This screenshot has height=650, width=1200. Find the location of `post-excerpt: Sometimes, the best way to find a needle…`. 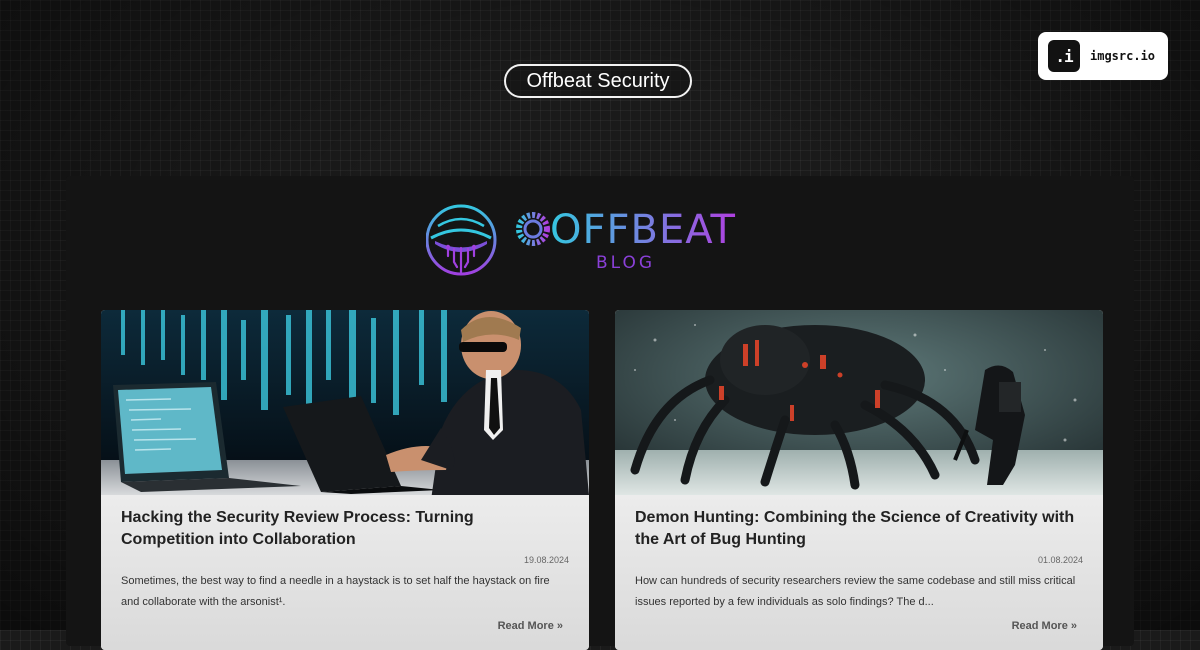

post-excerpt: Sometimes, the best way to find a needle… is located at coordinates (335, 591).